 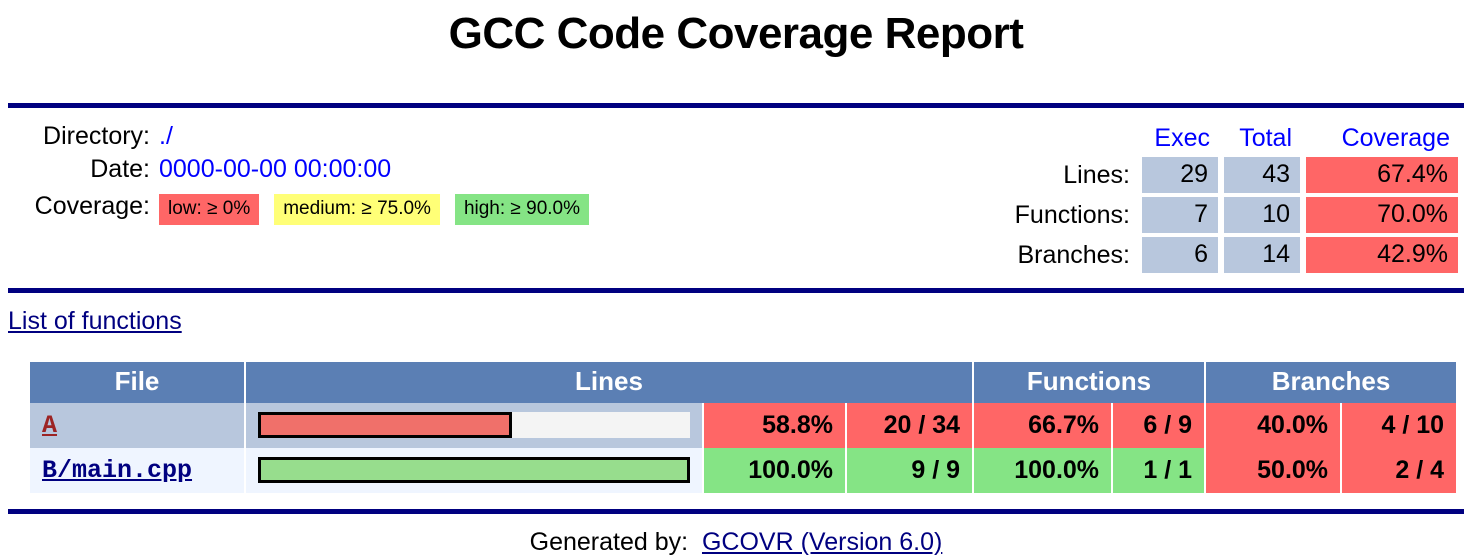 I want to click on row-lines-ratio: 20 / 34, so click(x=909, y=425).